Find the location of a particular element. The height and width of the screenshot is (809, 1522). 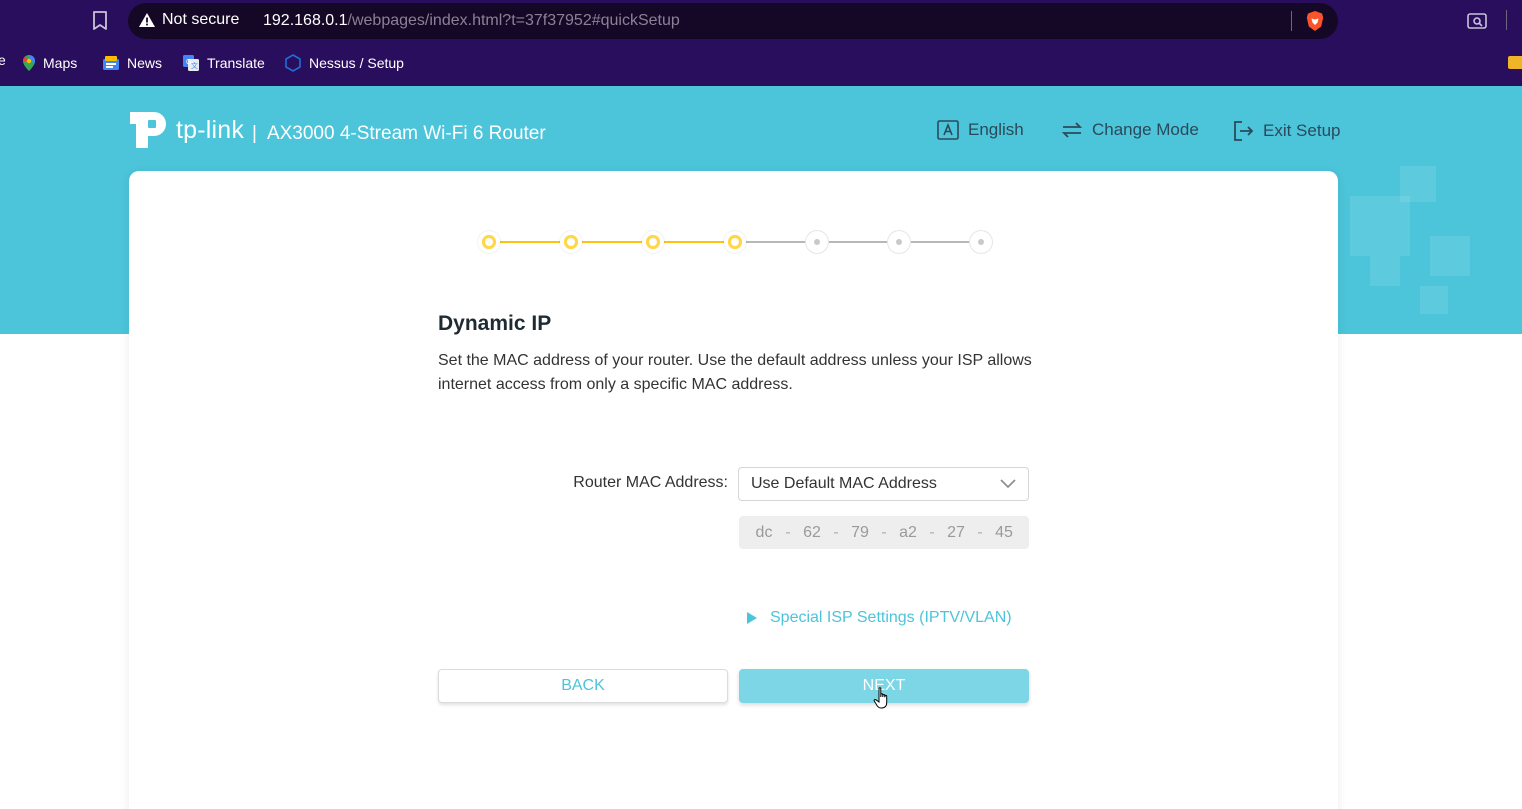

page-title: Dynamic IP is located at coordinates (495, 323).